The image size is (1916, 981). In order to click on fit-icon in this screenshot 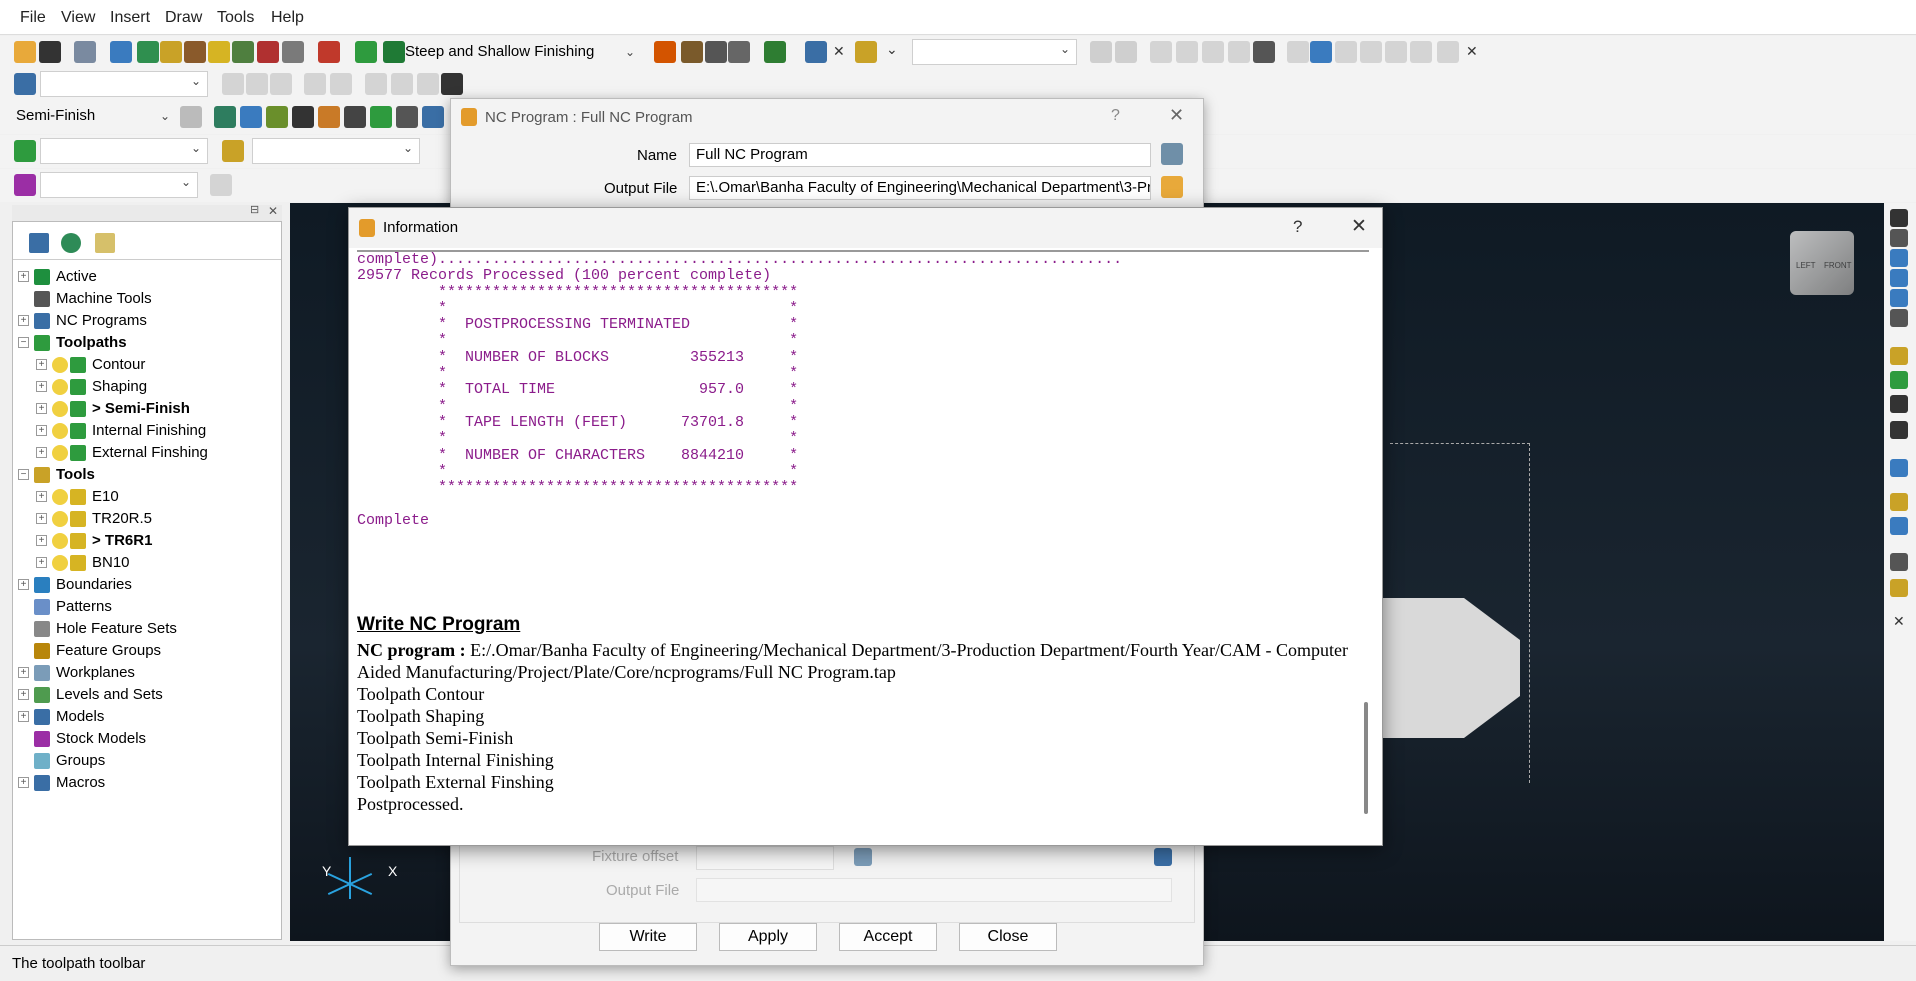, I will do `click(775, 52)`.